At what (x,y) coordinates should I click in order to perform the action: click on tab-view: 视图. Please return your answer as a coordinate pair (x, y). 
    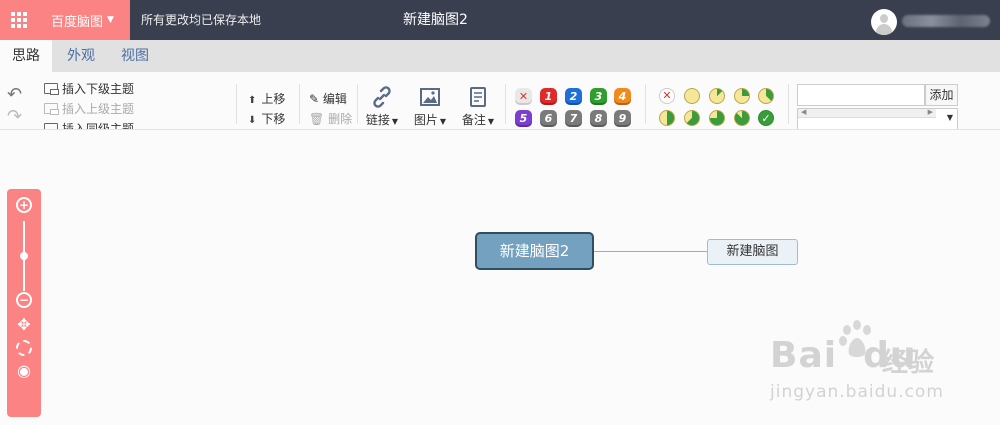
    Looking at the image, I should click on (135, 56).